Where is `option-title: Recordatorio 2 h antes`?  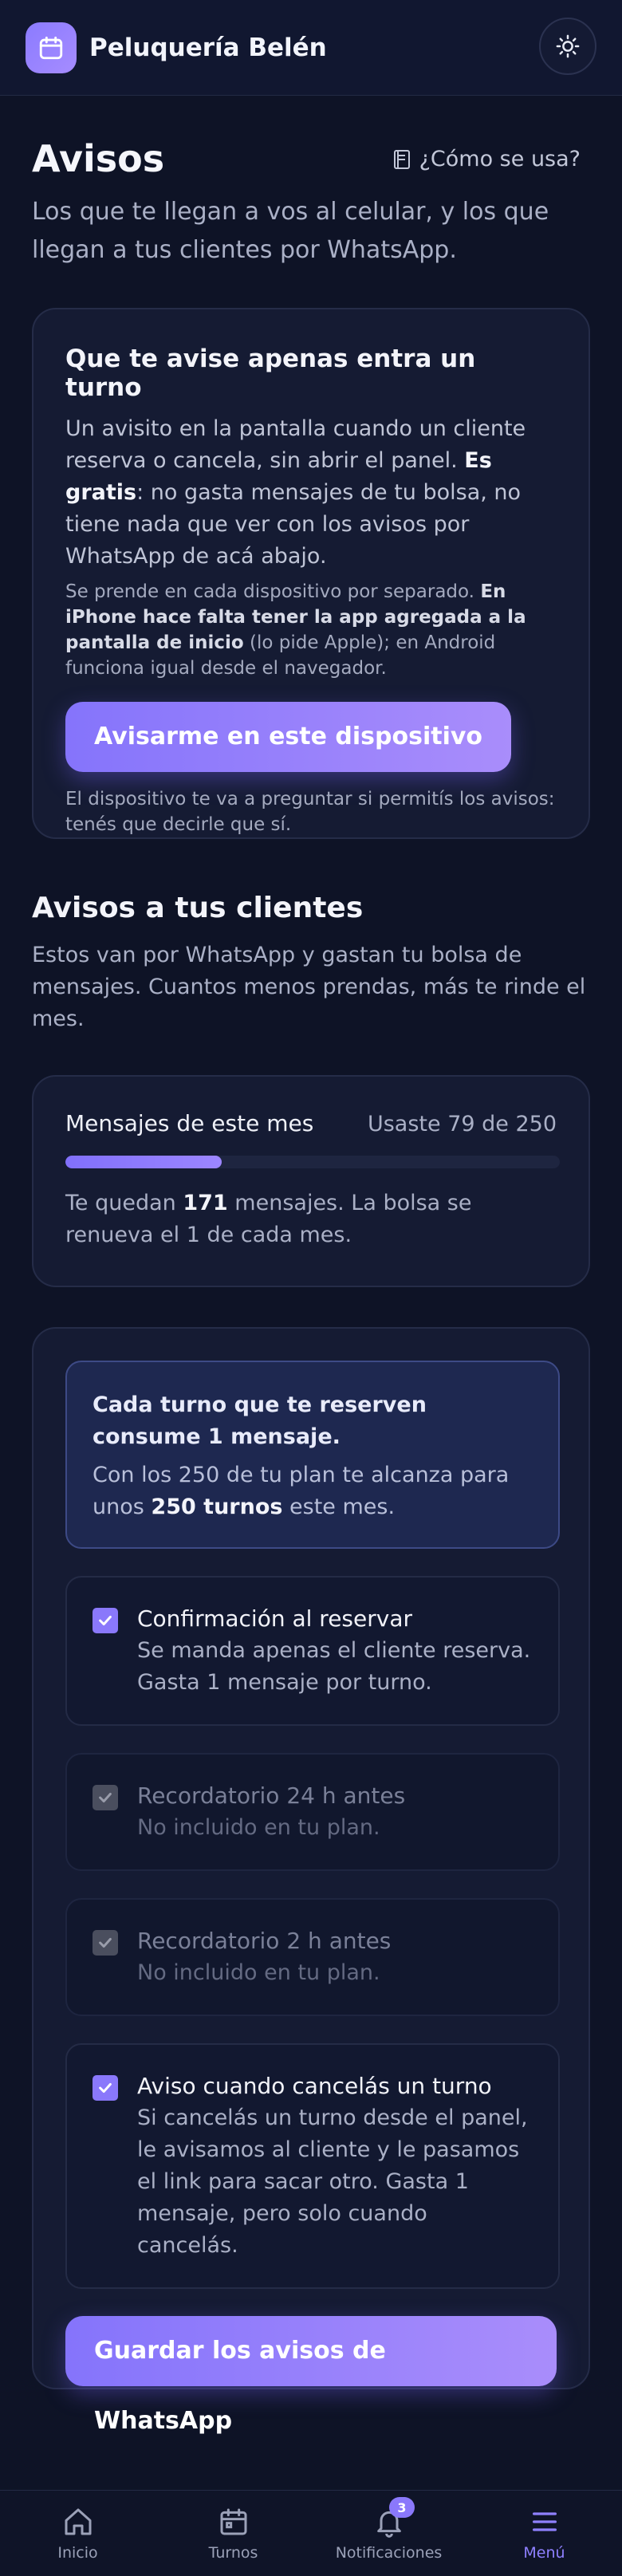
option-title: Recordatorio 2 h antes is located at coordinates (264, 1941).